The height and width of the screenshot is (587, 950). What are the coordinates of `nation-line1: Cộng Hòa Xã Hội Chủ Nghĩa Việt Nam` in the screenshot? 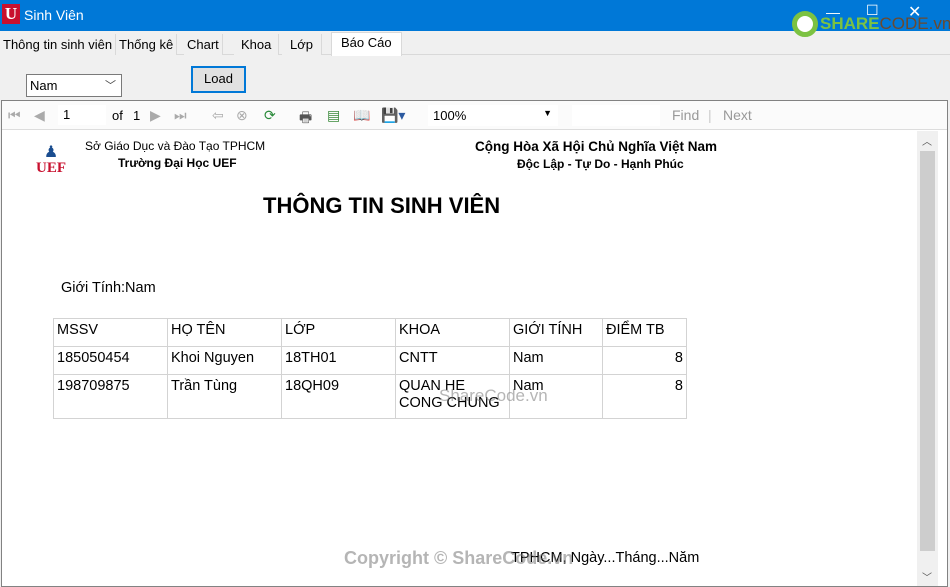 It's located at (596, 146).